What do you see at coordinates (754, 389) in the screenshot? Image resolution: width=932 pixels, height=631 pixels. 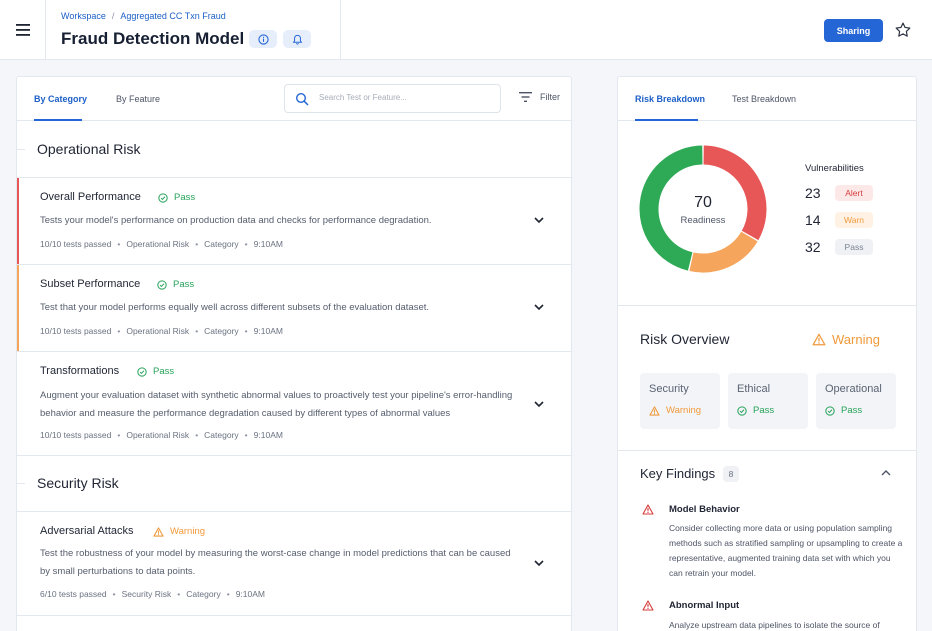 I see `risk-card-name: Ethical` at bounding box center [754, 389].